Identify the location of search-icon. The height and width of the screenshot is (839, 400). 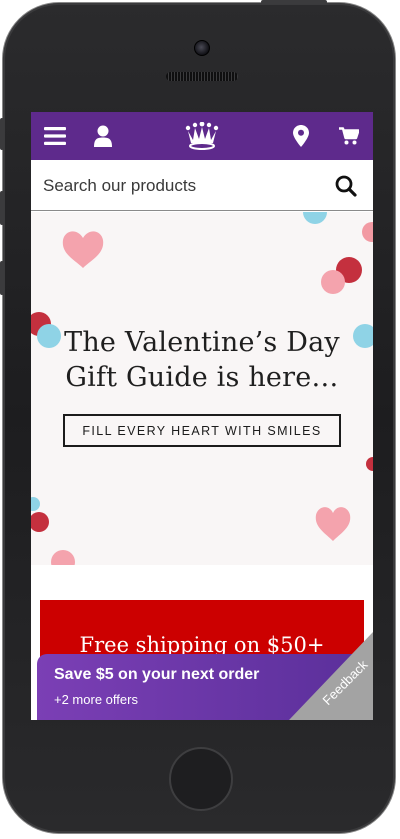
(346, 186).